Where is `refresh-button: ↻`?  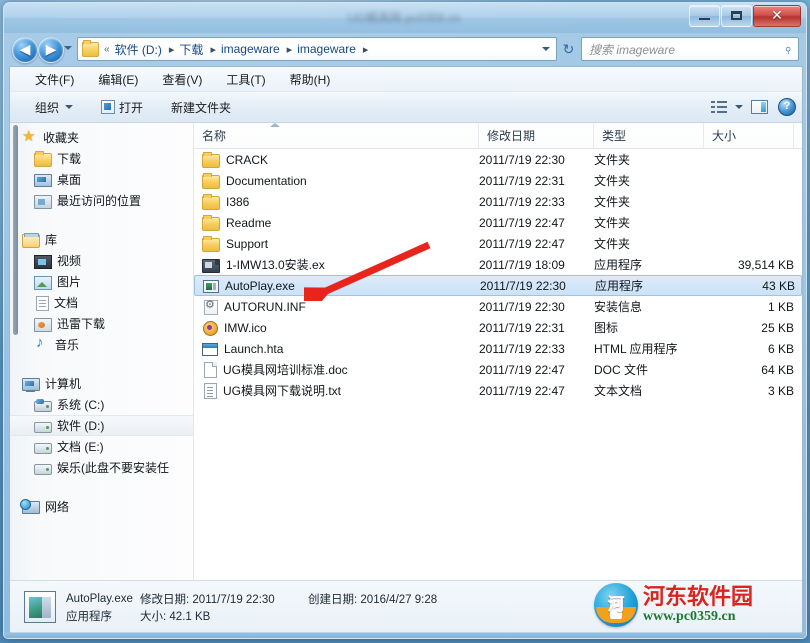 refresh-button: ↻ is located at coordinates (568, 49).